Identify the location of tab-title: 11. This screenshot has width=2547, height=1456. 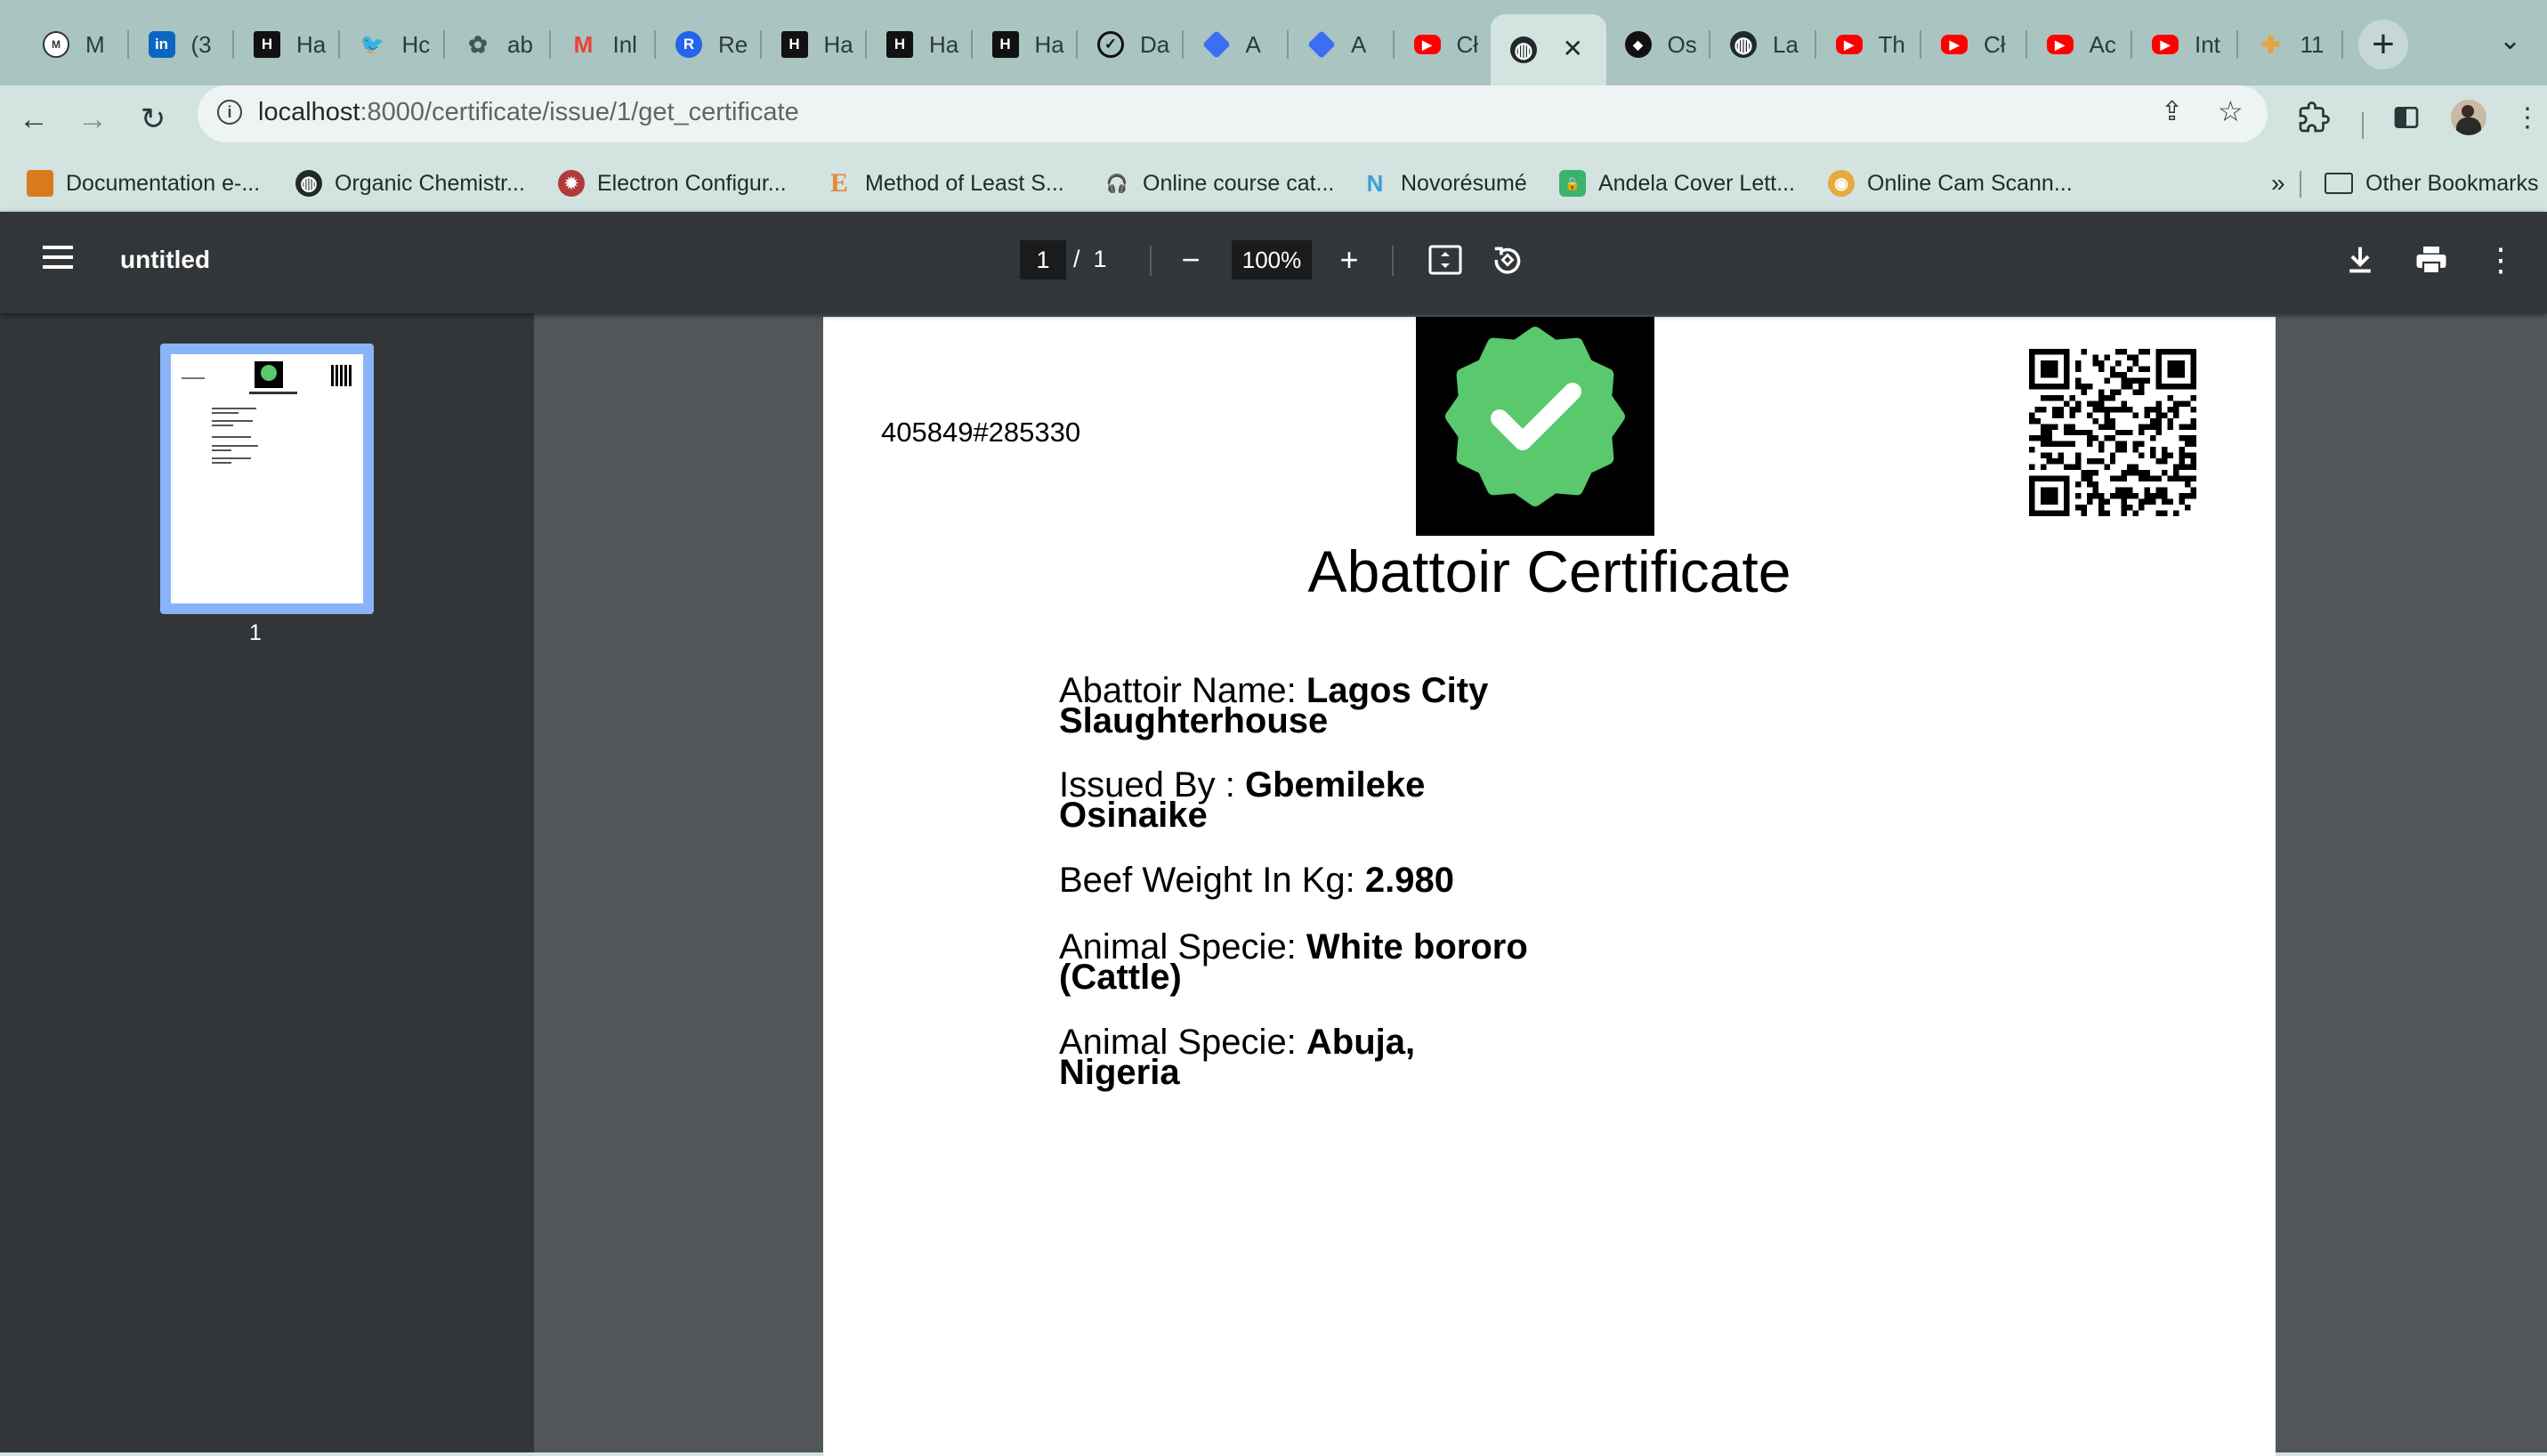
(2312, 44).